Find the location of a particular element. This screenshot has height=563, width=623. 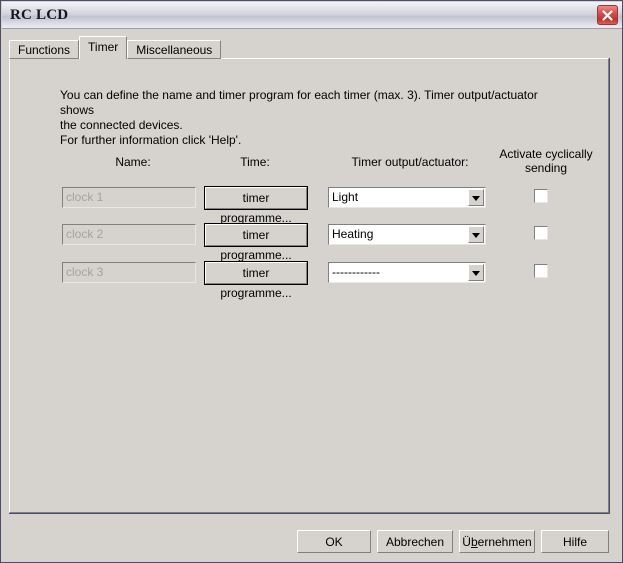

output-actuator-select-3: ------------ is located at coordinates (407, 272).